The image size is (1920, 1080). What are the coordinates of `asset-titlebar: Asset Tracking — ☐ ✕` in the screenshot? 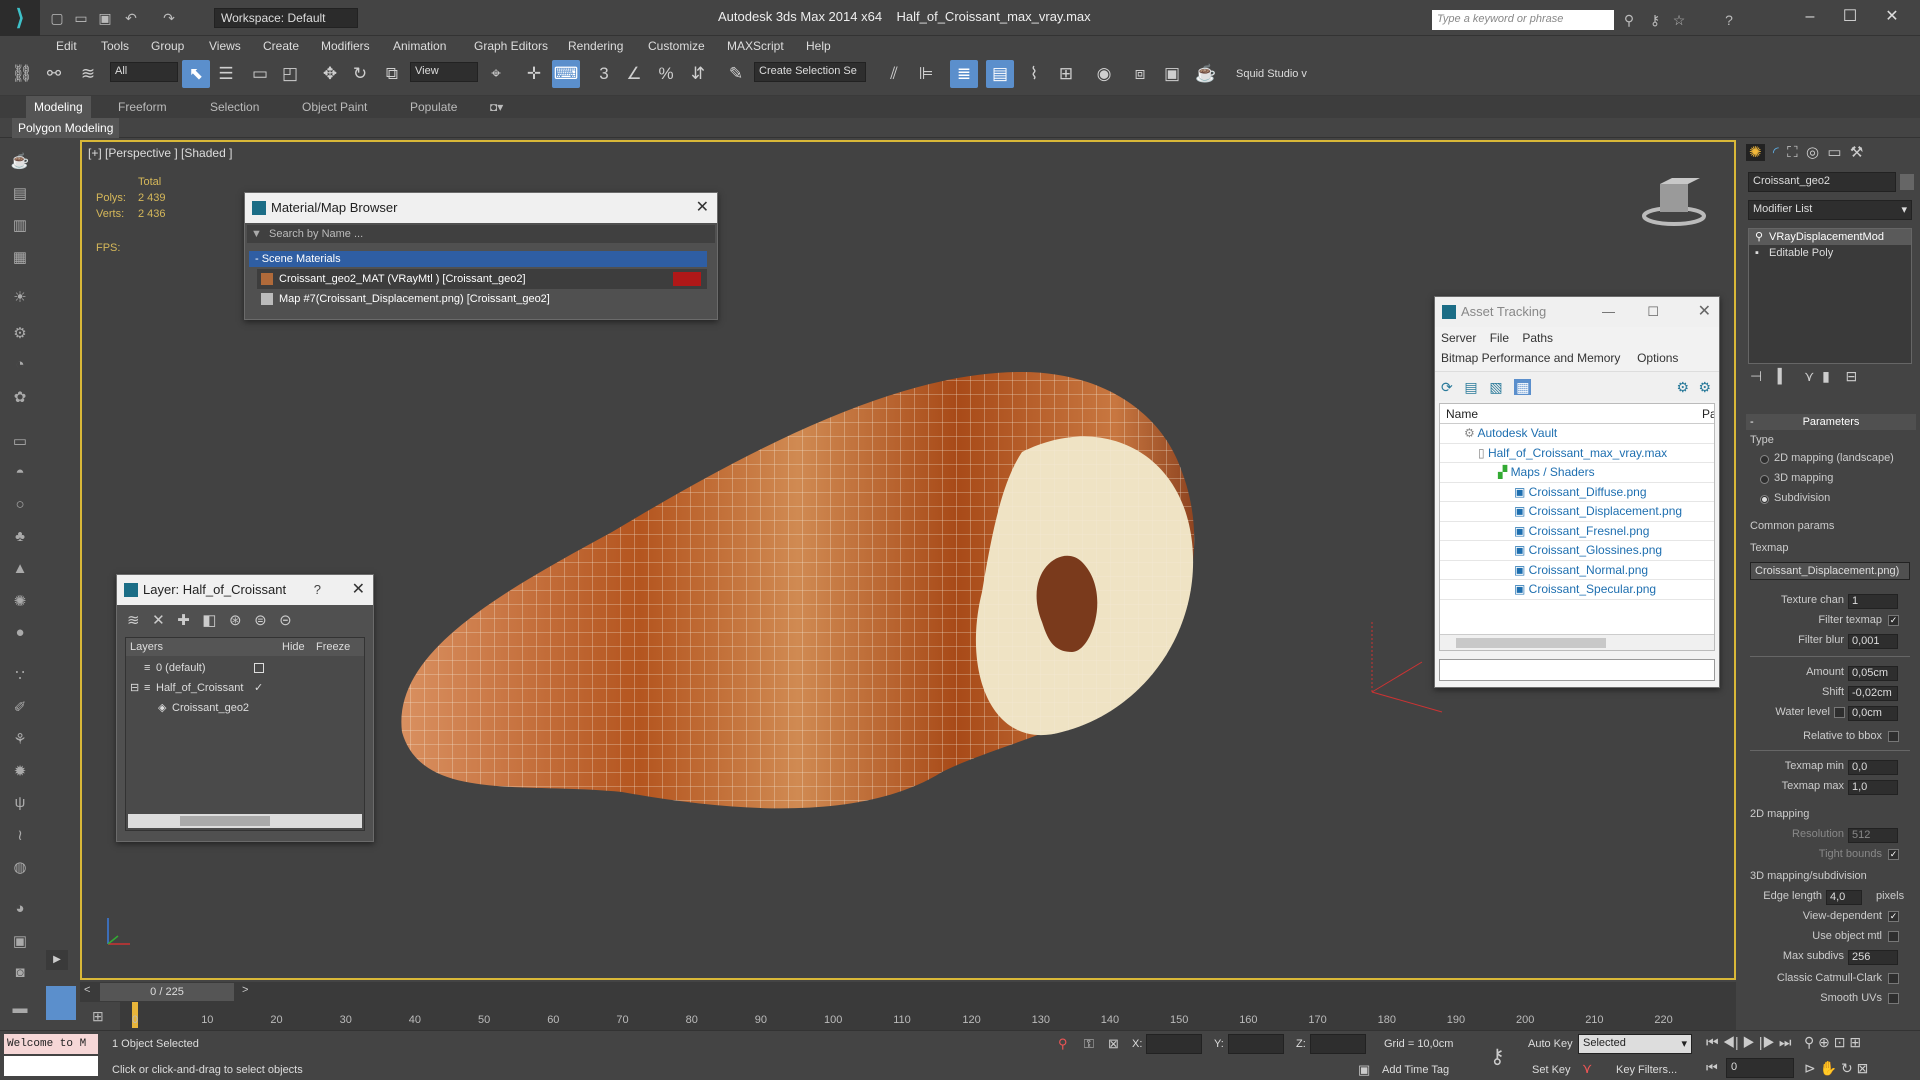 It's located at (1577, 312).